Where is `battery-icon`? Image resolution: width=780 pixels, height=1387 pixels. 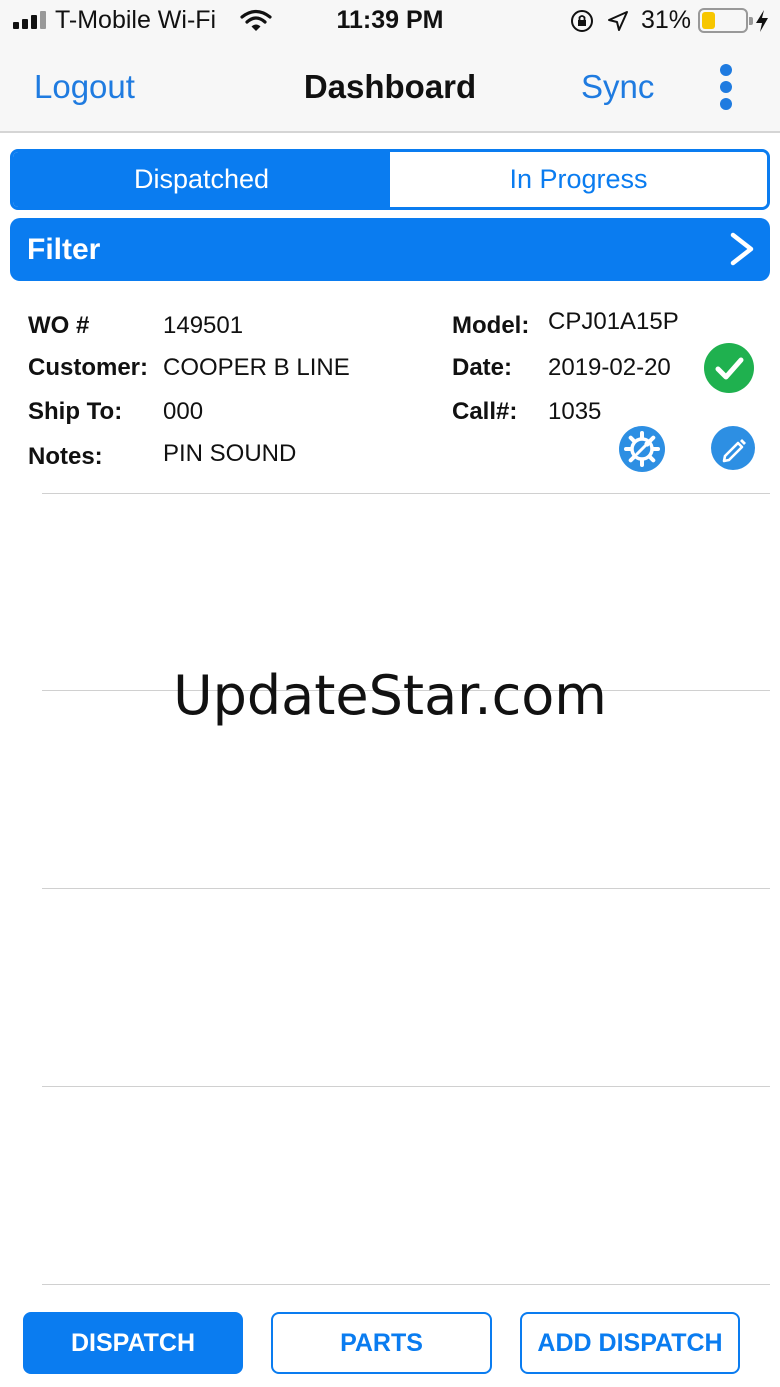
battery-icon is located at coordinates (725, 20).